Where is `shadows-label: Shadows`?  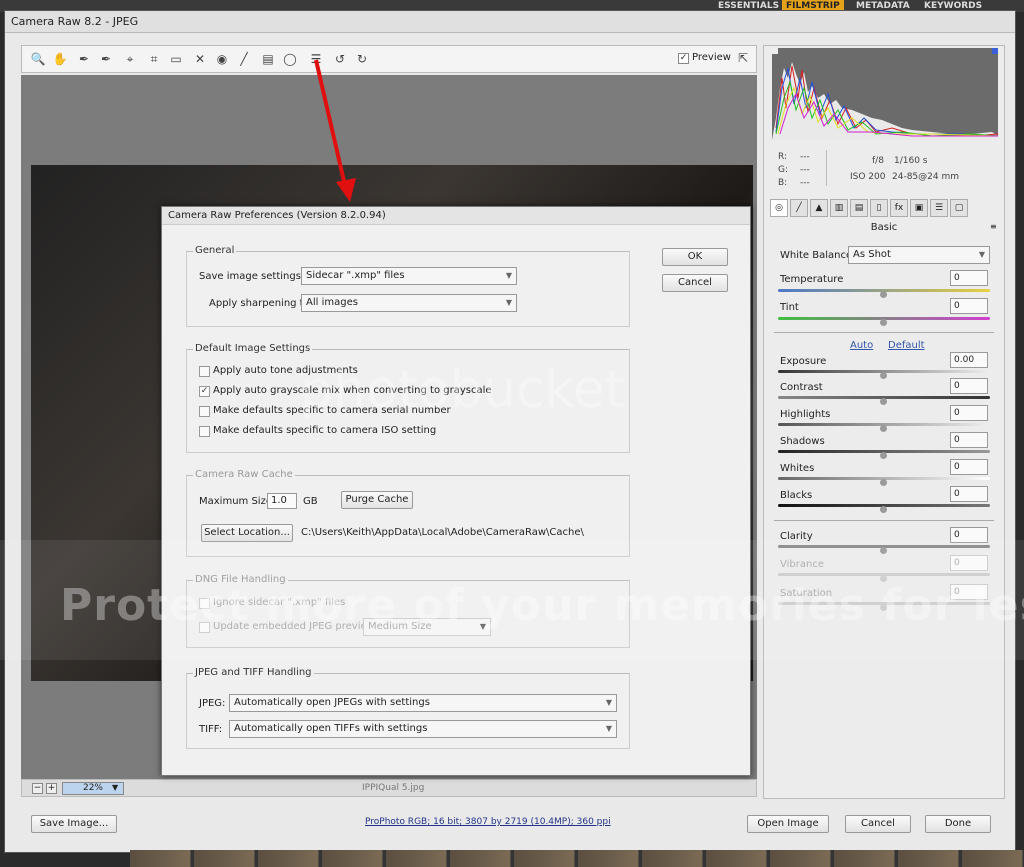 shadows-label: Shadows is located at coordinates (802, 441).